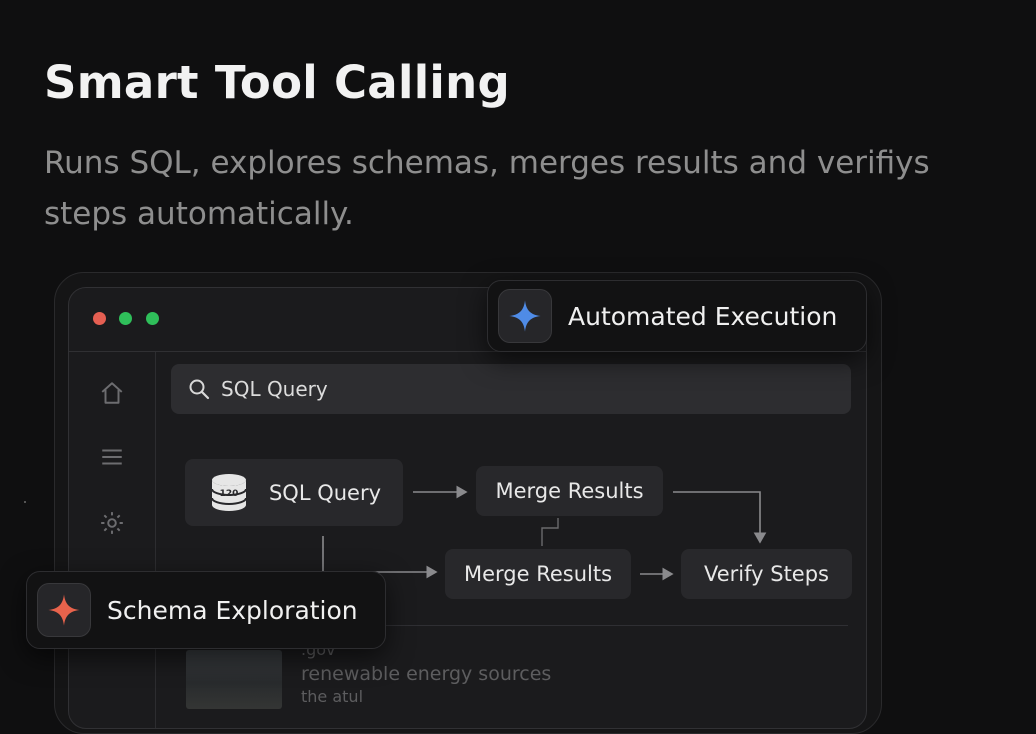 This screenshot has width=1036, height=734. What do you see at coordinates (426, 674) in the screenshot?
I see `result-title: renewable energy sources` at bounding box center [426, 674].